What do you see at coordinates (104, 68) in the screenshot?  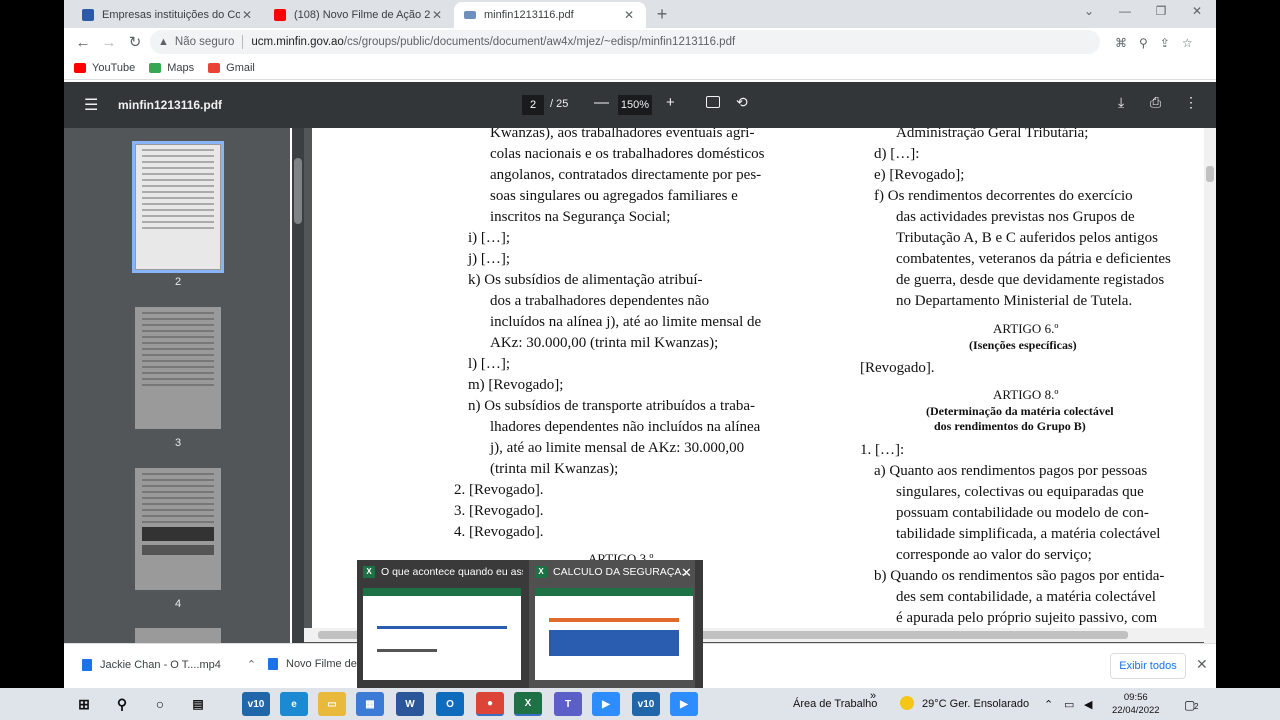 I see `bookmark-youtube: YouTube` at bounding box center [104, 68].